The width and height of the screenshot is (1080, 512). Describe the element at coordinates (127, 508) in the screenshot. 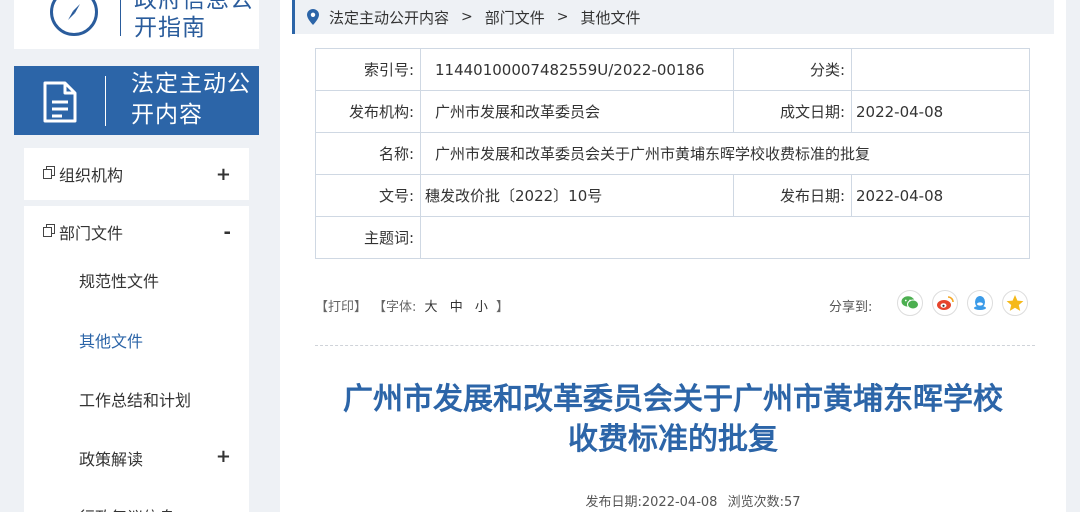

I see `sidebar-subitem-review: 行政复议信息` at that location.